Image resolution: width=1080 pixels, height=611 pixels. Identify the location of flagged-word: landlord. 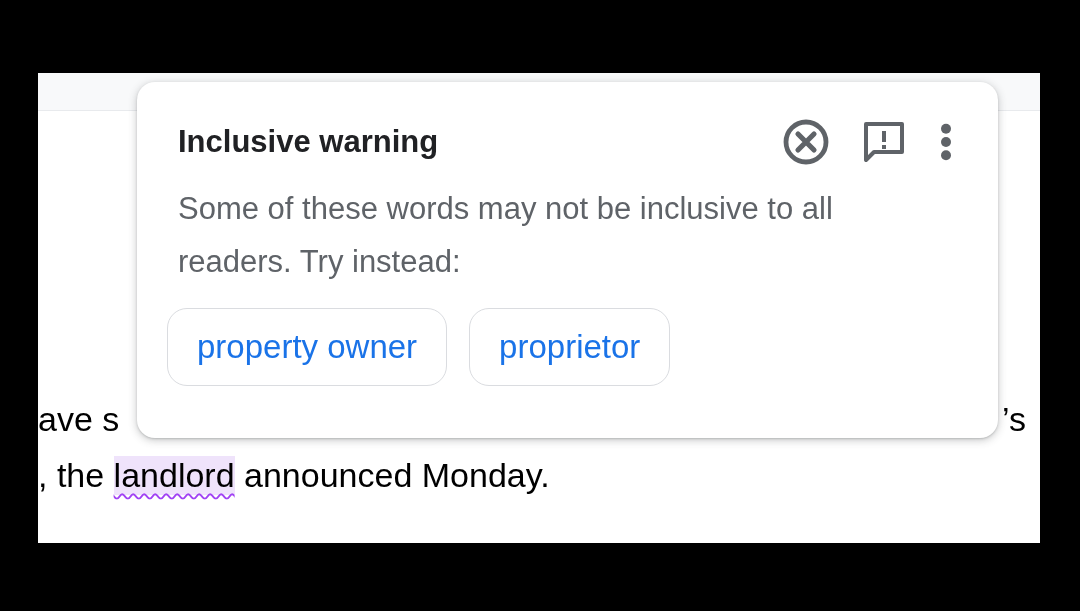
(174, 475).